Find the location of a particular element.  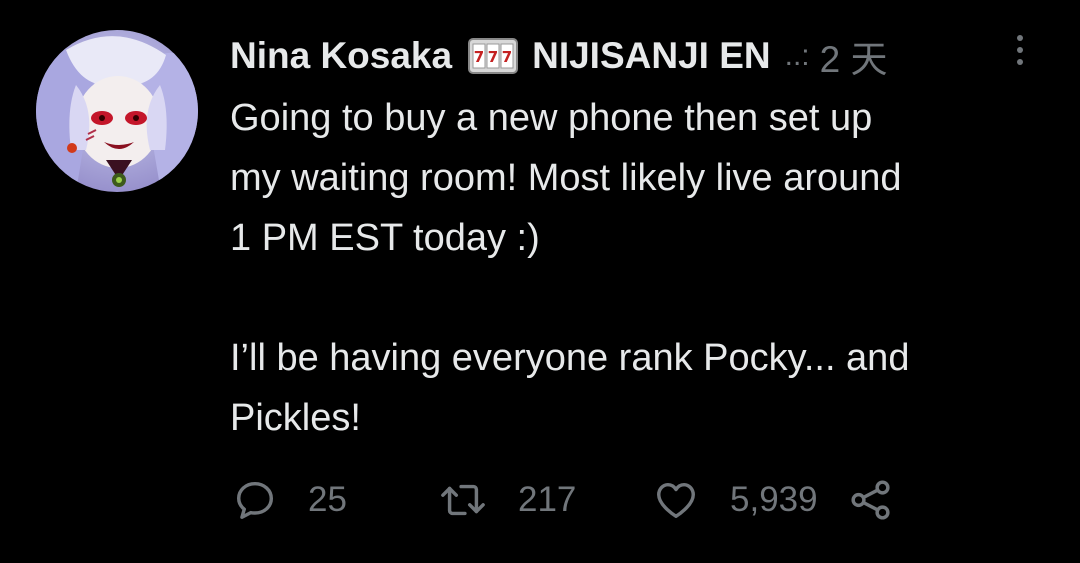

like-button: 5,939 is located at coordinates (735, 500).